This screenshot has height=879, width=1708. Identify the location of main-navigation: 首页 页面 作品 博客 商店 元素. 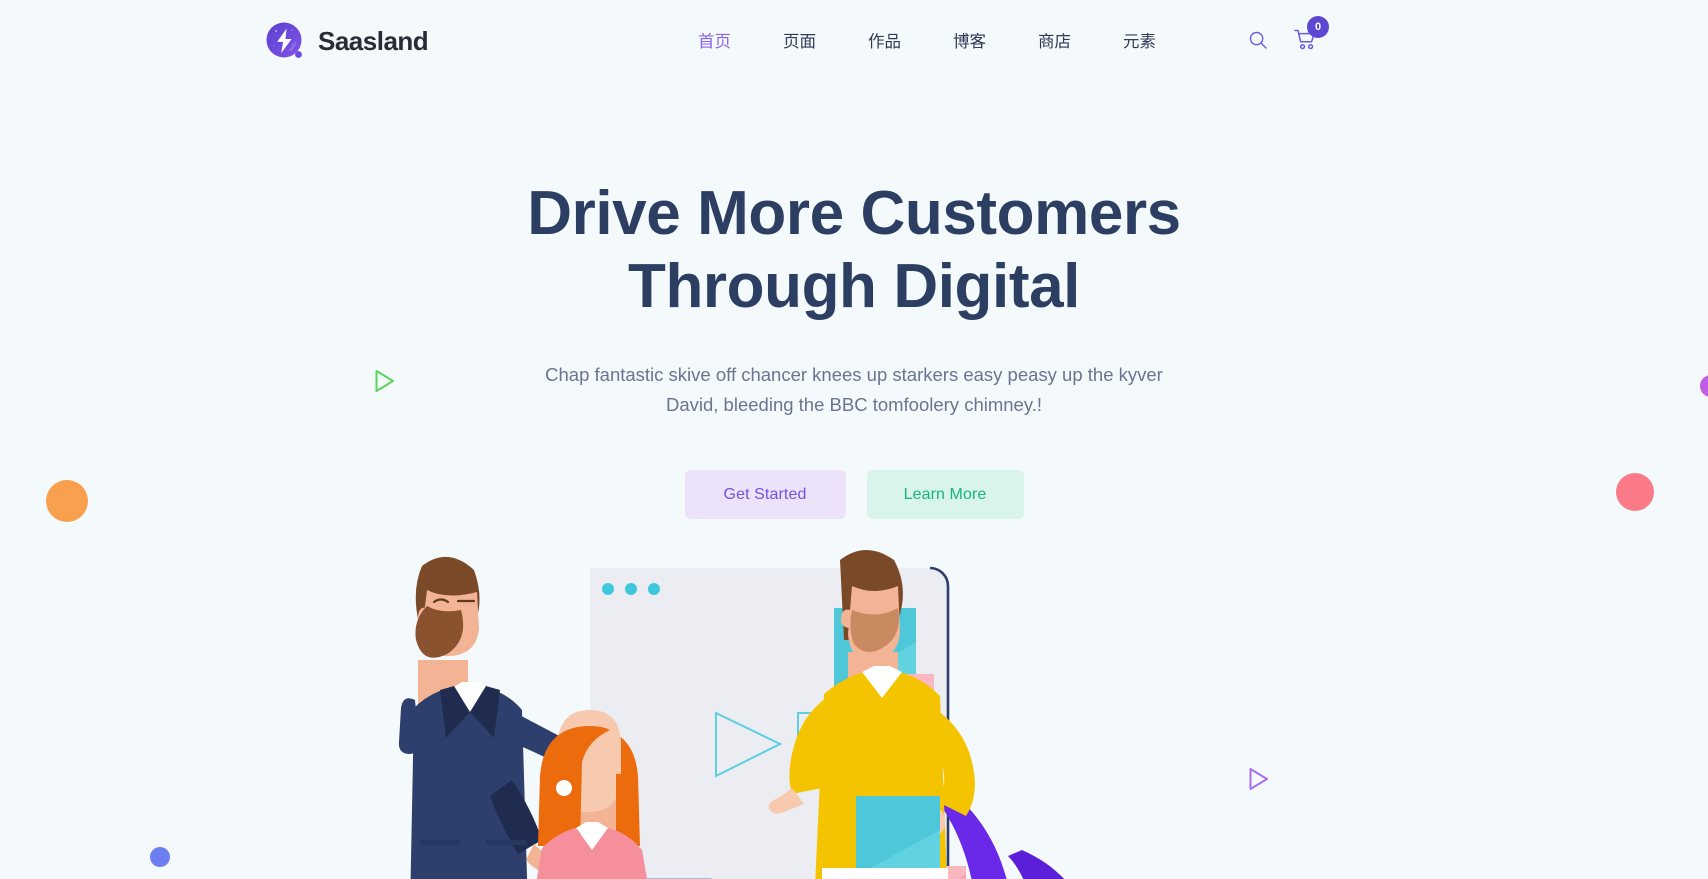
(927, 42).